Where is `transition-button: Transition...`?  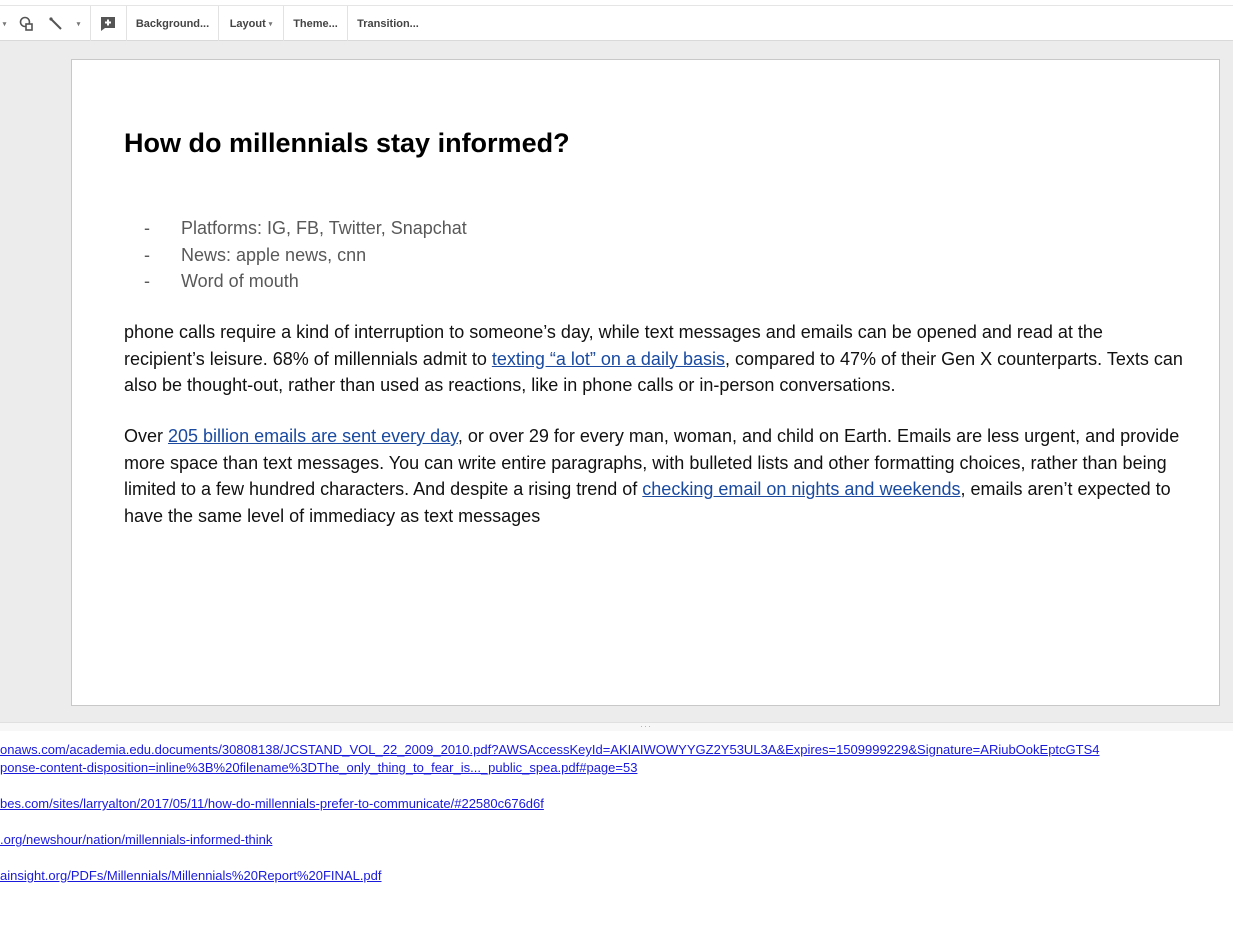 transition-button: Transition... is located at coordinates (388, 23).